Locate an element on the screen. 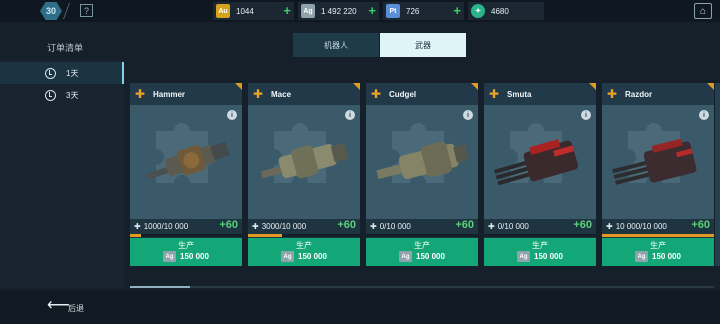 This screenshot has height=324, width=720. back-arrow-icon: ⟵ is located at coordinates (58, 306).